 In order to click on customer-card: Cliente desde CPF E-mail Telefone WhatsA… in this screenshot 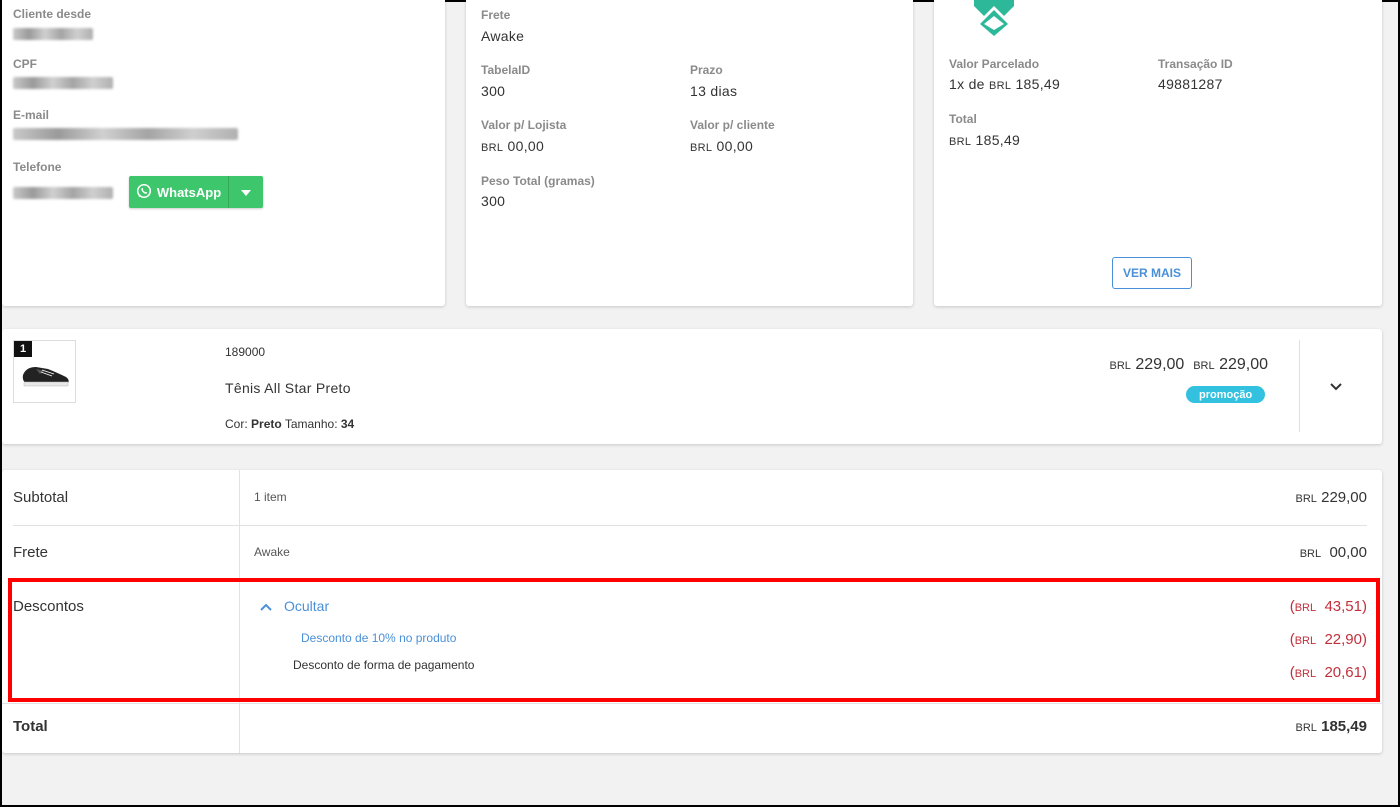, I will do `click(223, 153)`.